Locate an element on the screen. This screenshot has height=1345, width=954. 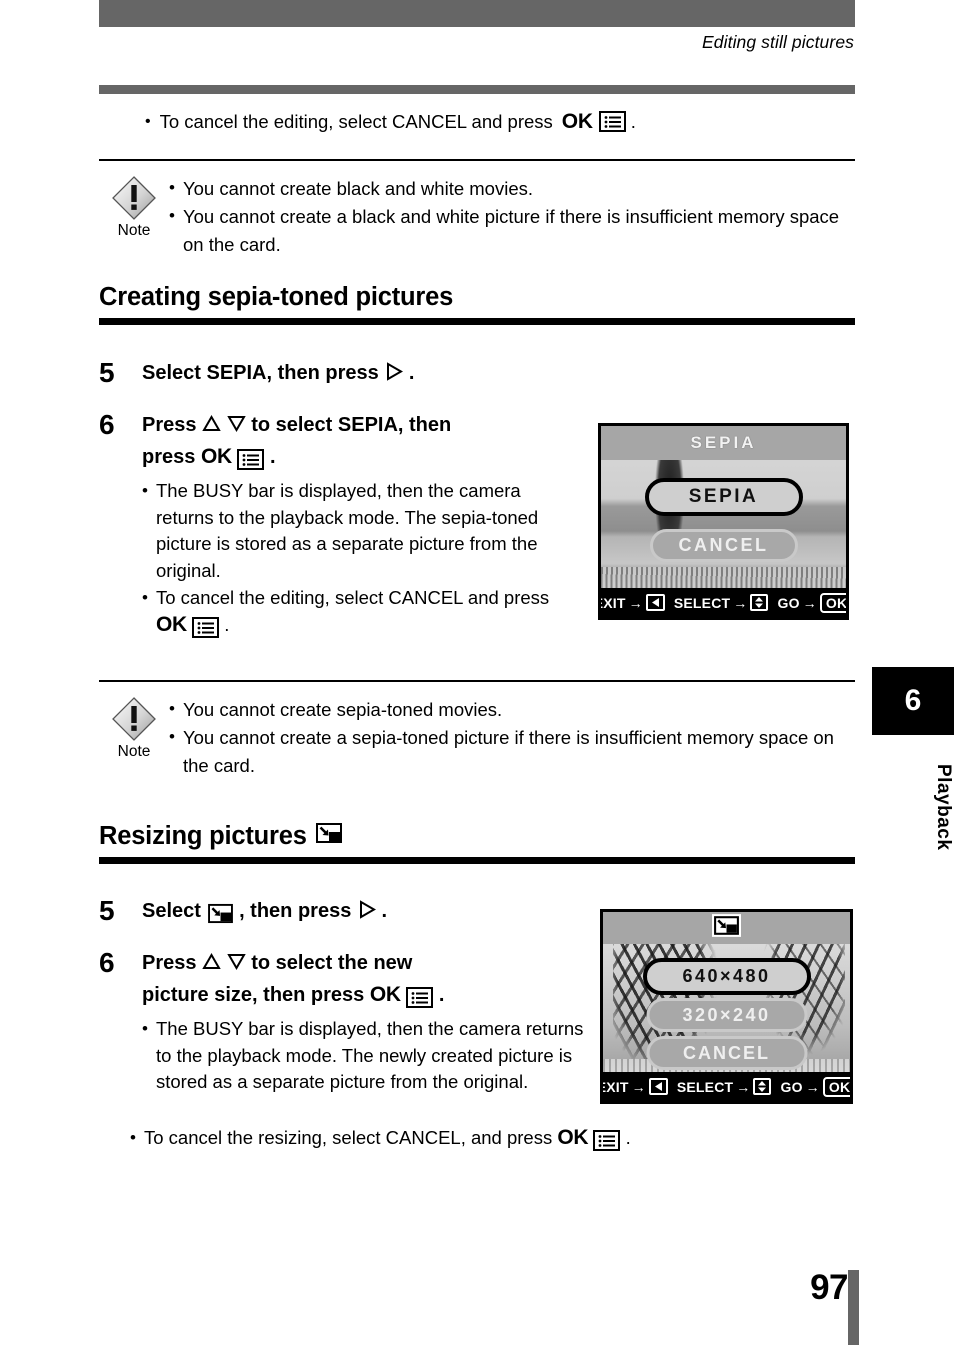
lcd-title-text: SEPIA is located at coordinates (723, 442).